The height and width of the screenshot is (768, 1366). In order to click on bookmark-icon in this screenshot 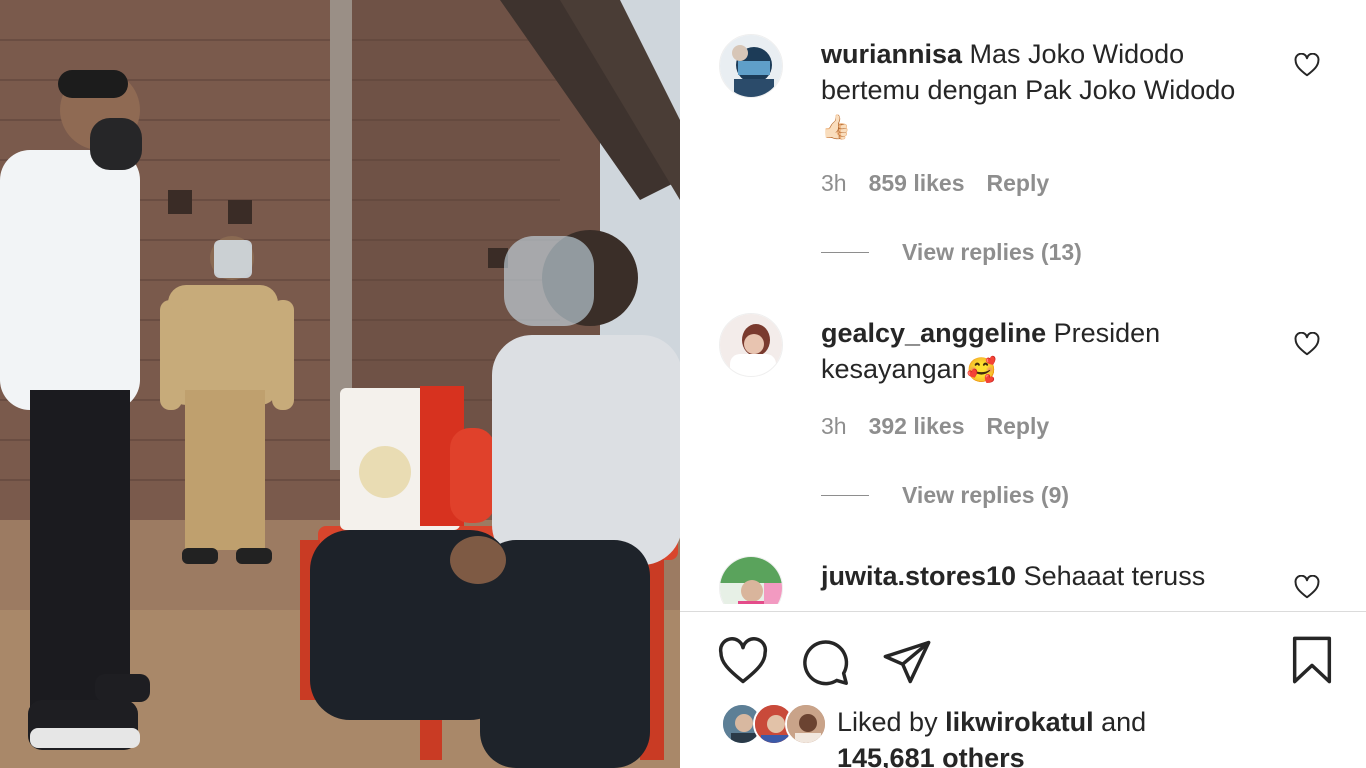, I will do `click(1312, 660)`.